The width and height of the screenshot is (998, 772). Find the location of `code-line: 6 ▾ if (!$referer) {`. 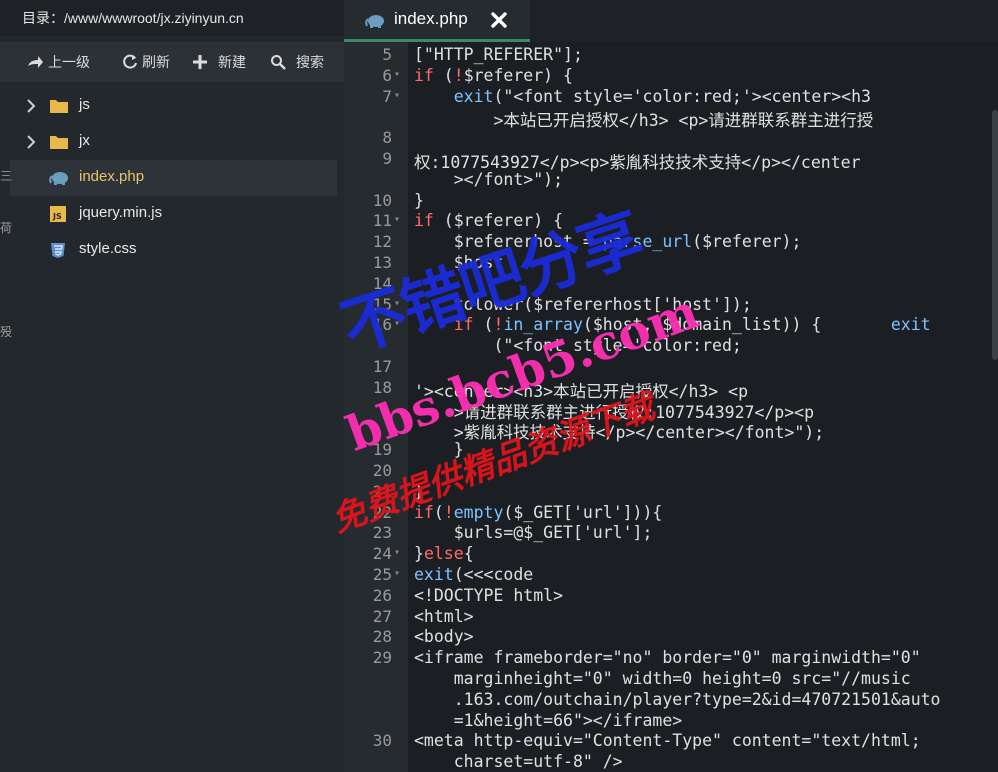

code-line: 6 ▾ if (!$referer) { is located at coordinates (671, 76).